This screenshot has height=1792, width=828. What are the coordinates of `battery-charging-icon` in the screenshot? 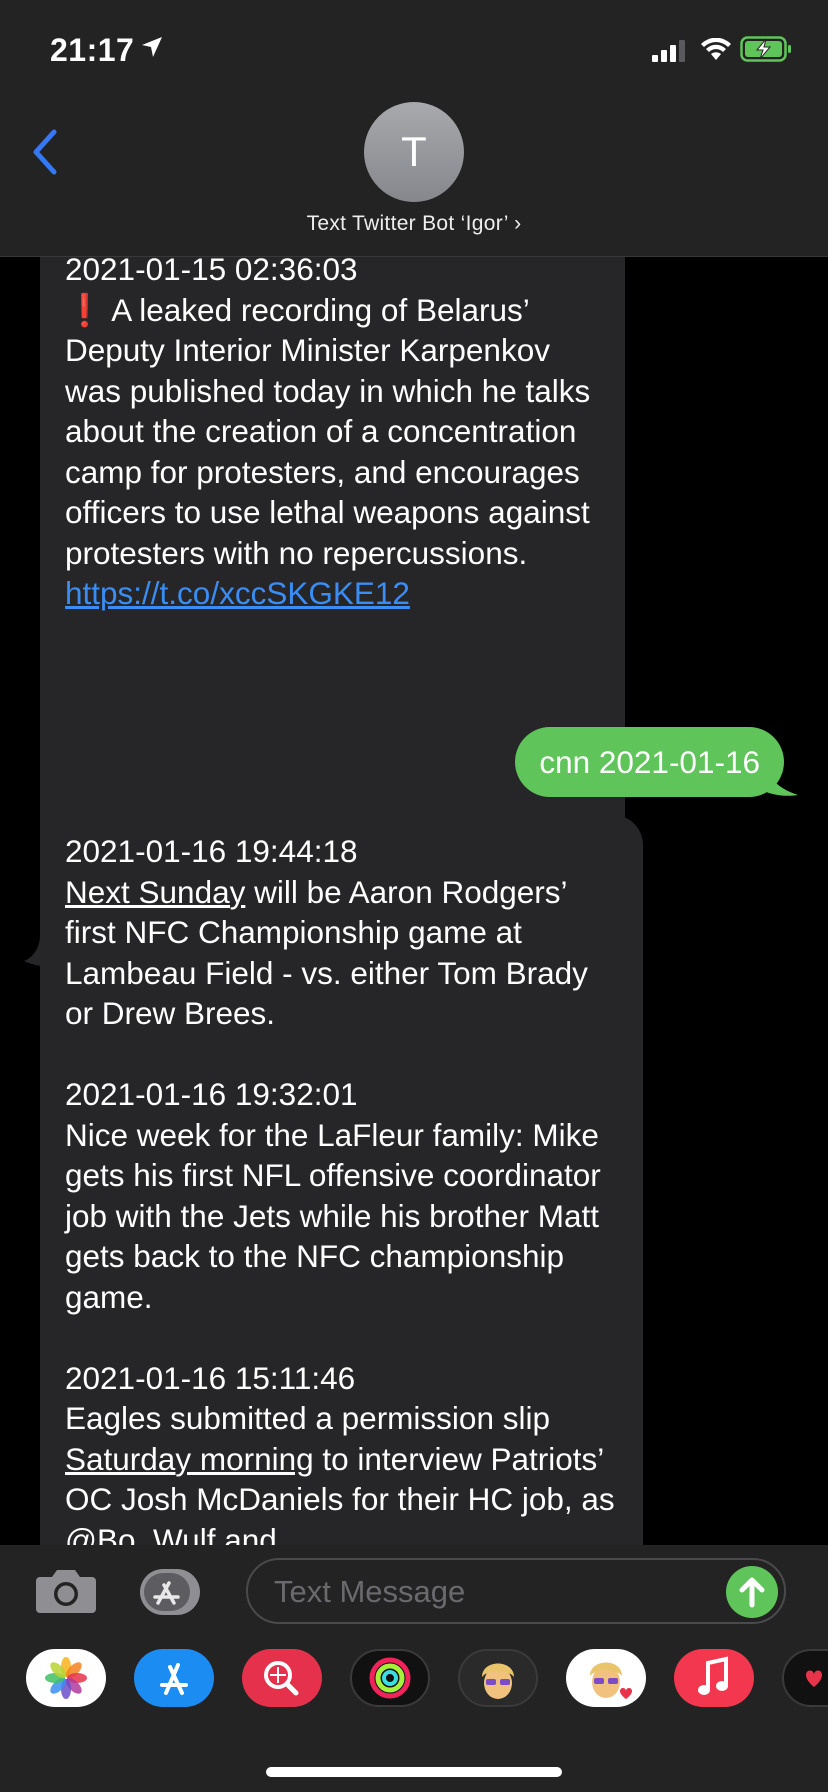 It's located at (765, 49).